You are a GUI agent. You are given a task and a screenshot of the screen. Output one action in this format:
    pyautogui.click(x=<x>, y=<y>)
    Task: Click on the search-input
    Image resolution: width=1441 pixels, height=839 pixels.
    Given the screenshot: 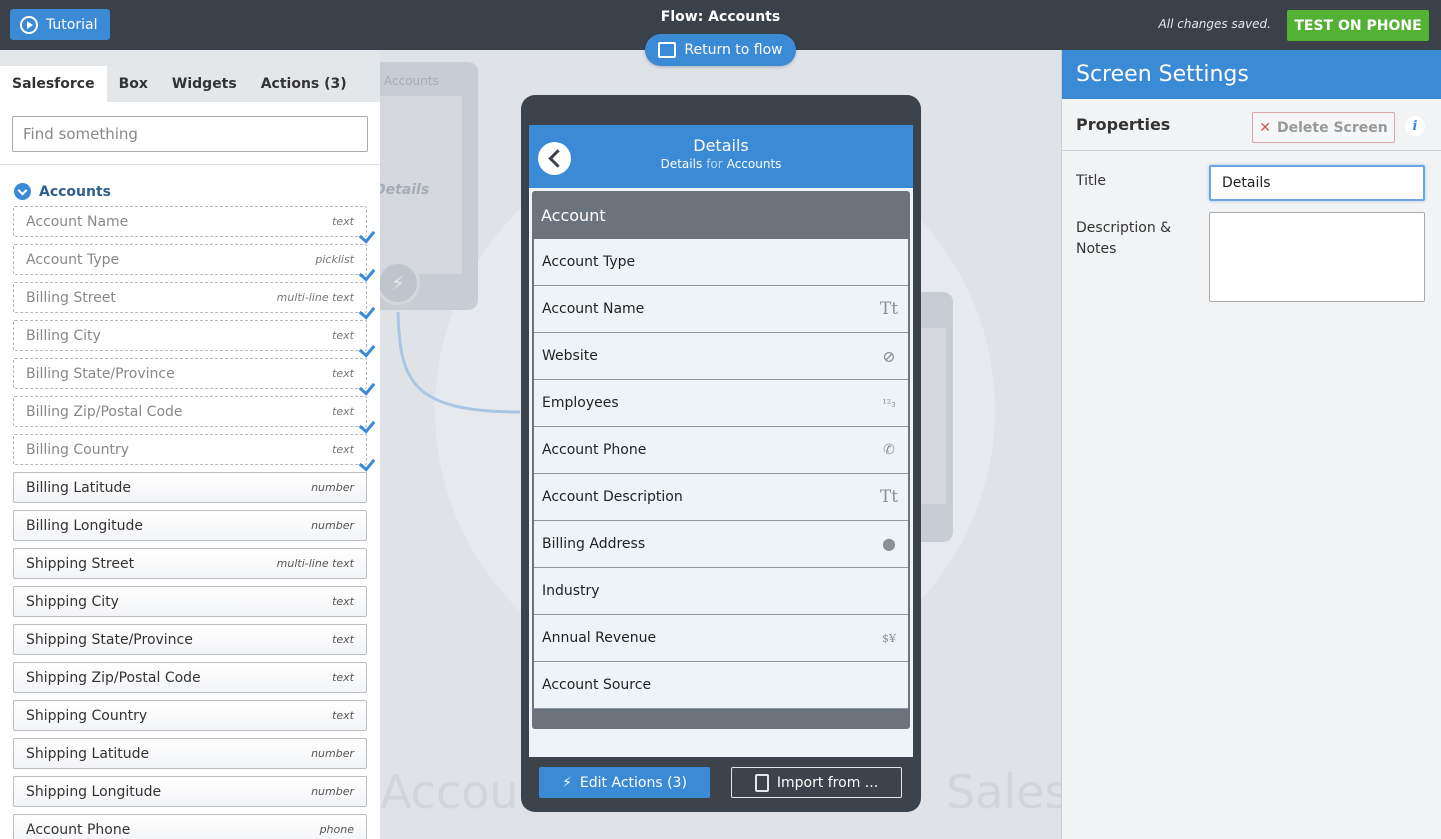 What is the action you would take?
    pyautogui.click(x=190, y=134)
    